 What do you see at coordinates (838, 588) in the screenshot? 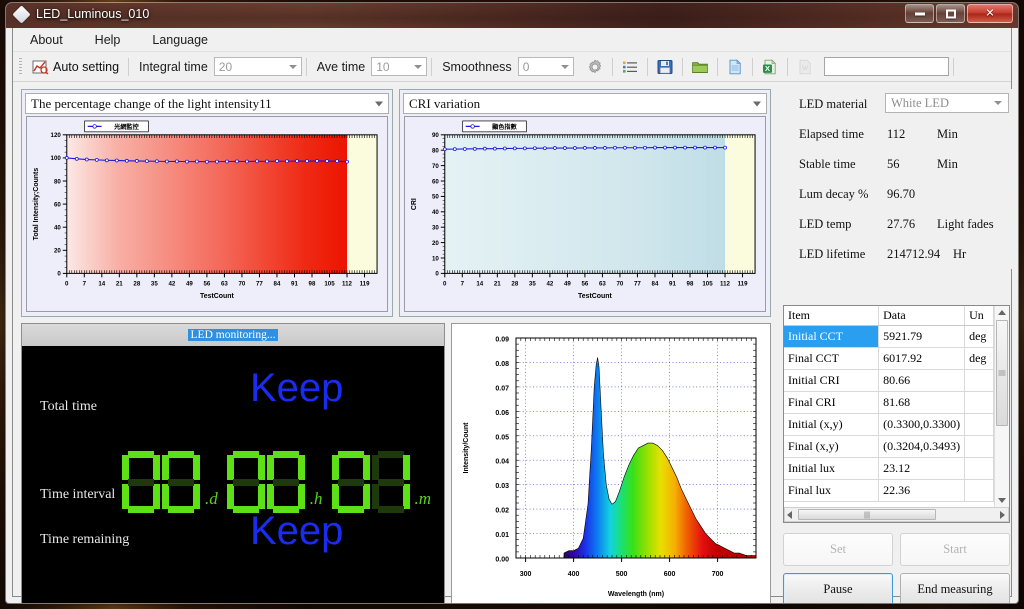
I see `pause-button: Pause` at bounding box center [838, 588].